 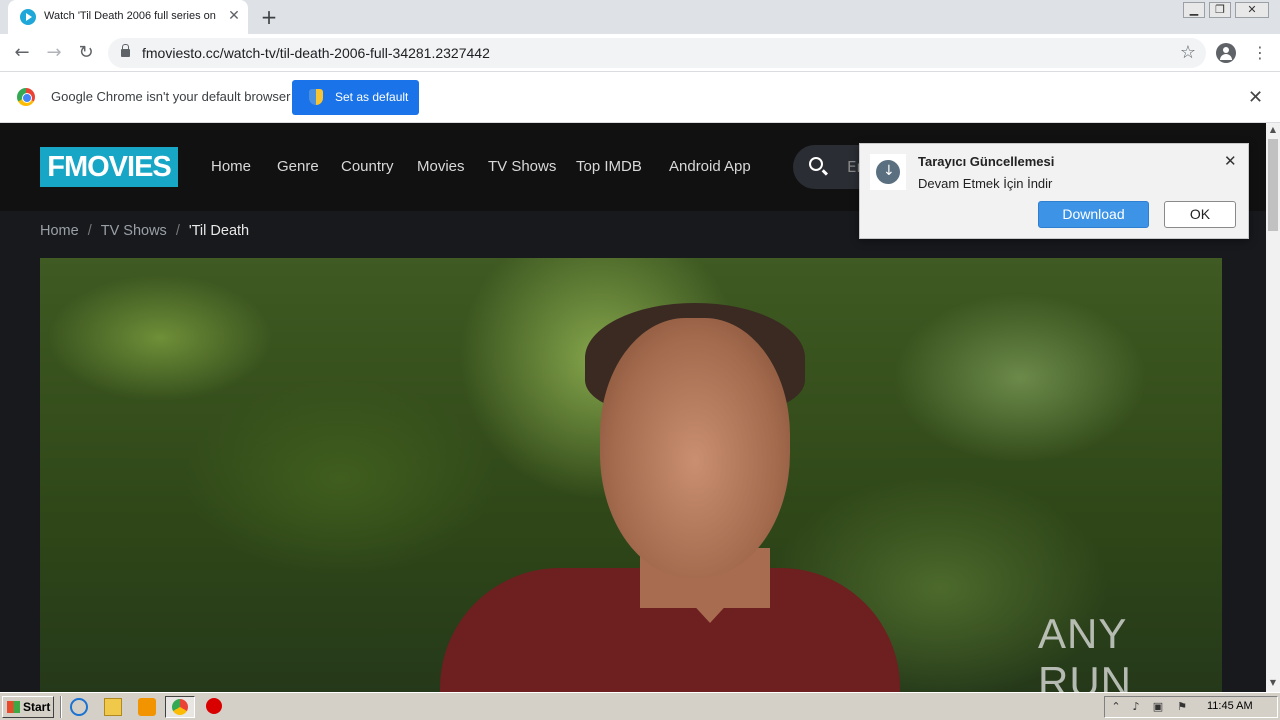 What do you see at coordinates (695, 448) in the screenshot?
I see `video-frame-face` at bounding box center [695, 448].